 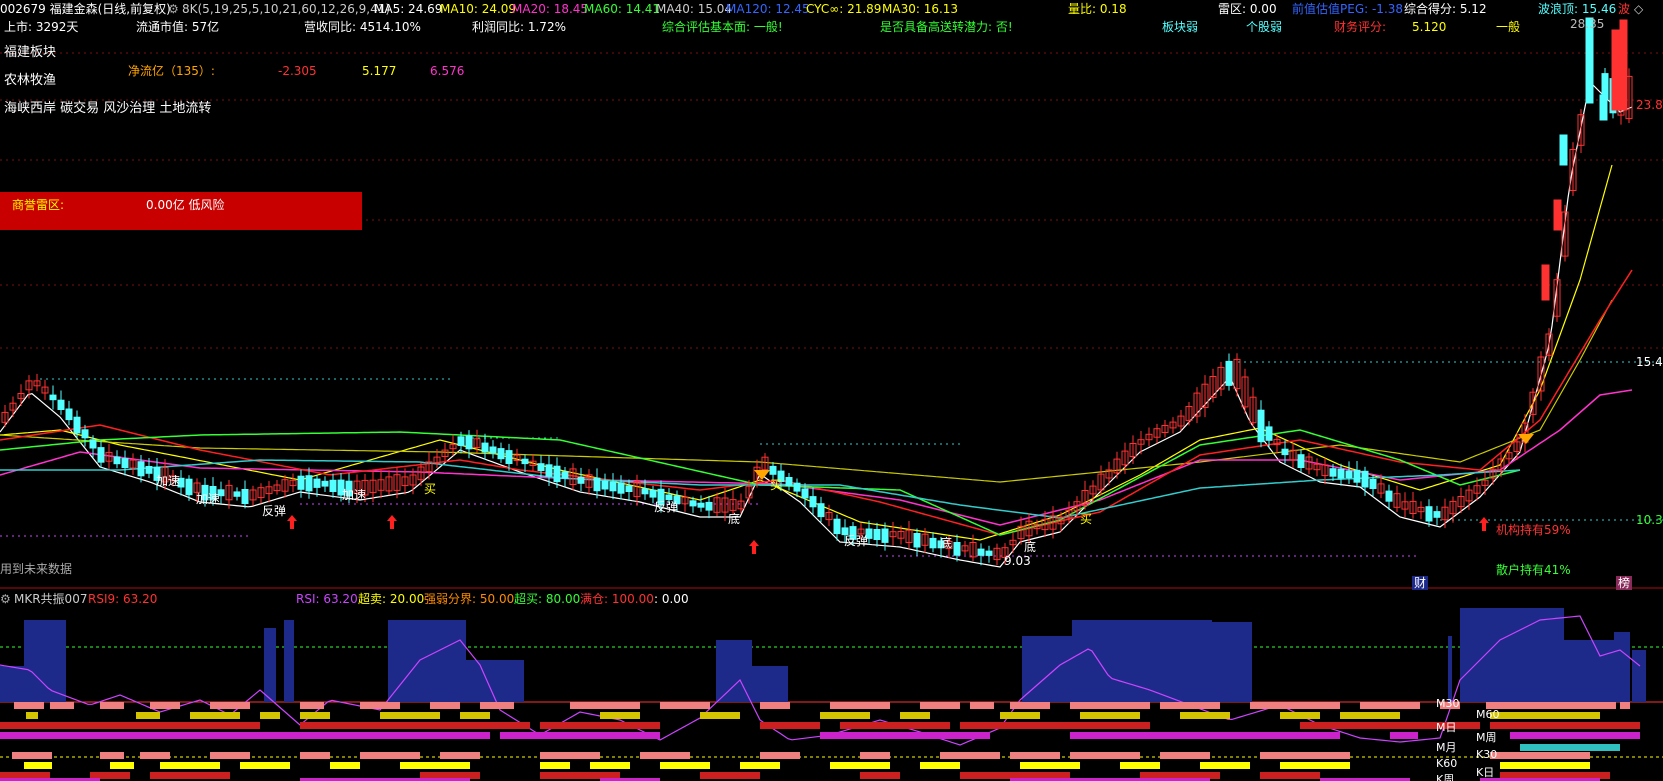 I want to click on retail-holding: 散户持有41%, so click(x=1533, y=570).